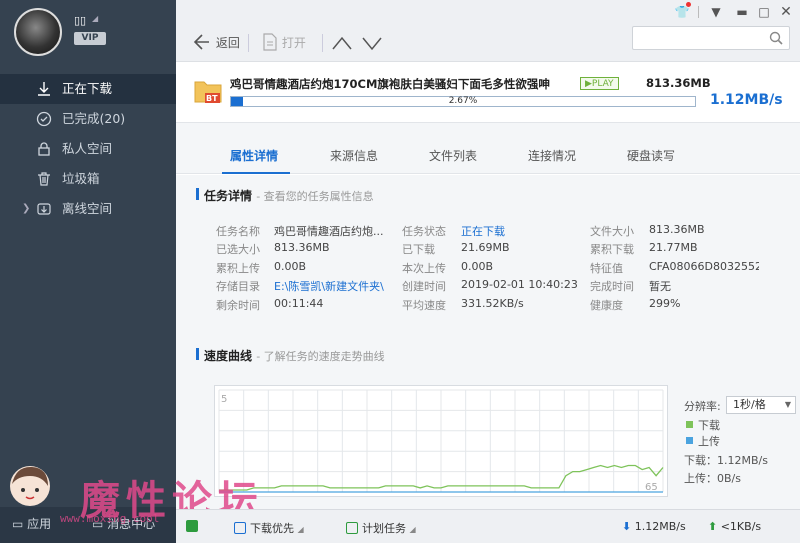 The image size is (800, 543). What do you see at coordinates (488, 148) in the screenshot?
I see `detail-tabs: 属性详情 来源信息 文件列表 连接情况 硬盘读写` at bounding box center [488, 148].